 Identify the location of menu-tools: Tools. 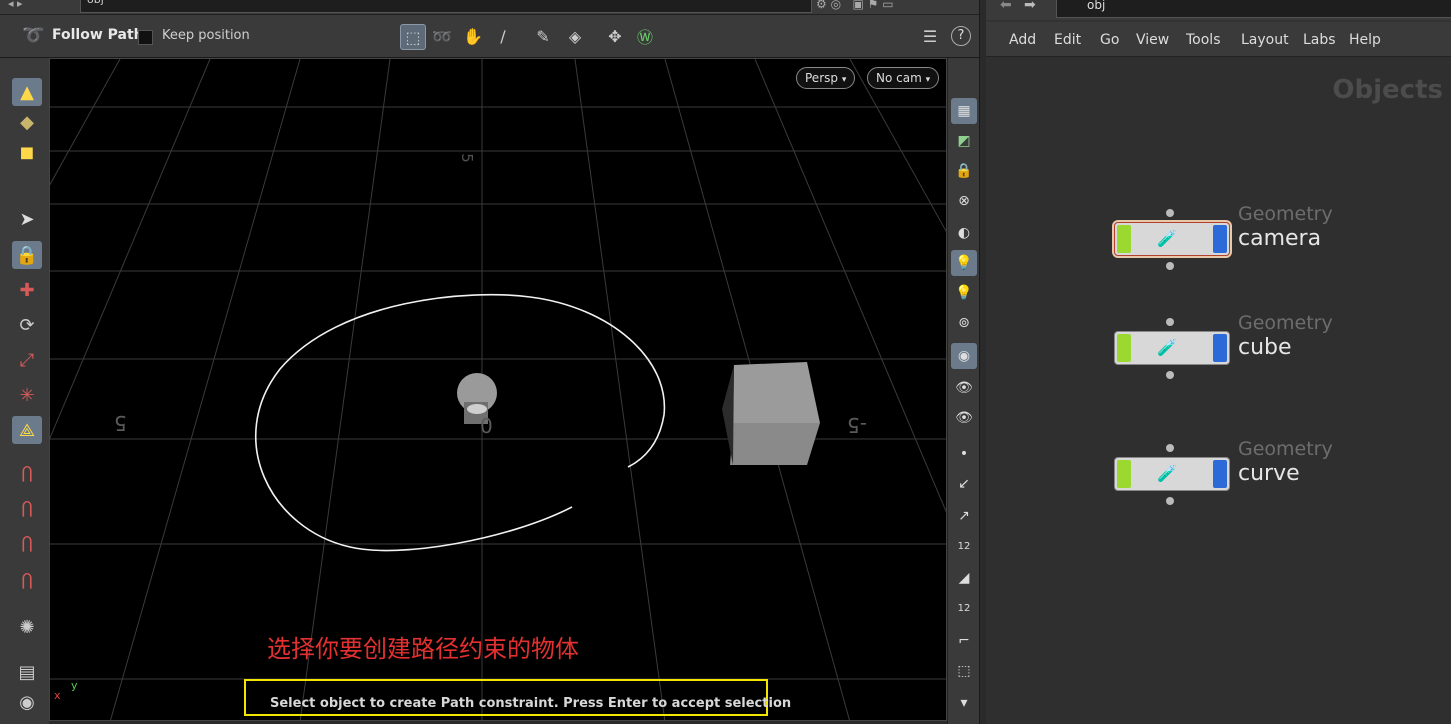
(1203, 40).